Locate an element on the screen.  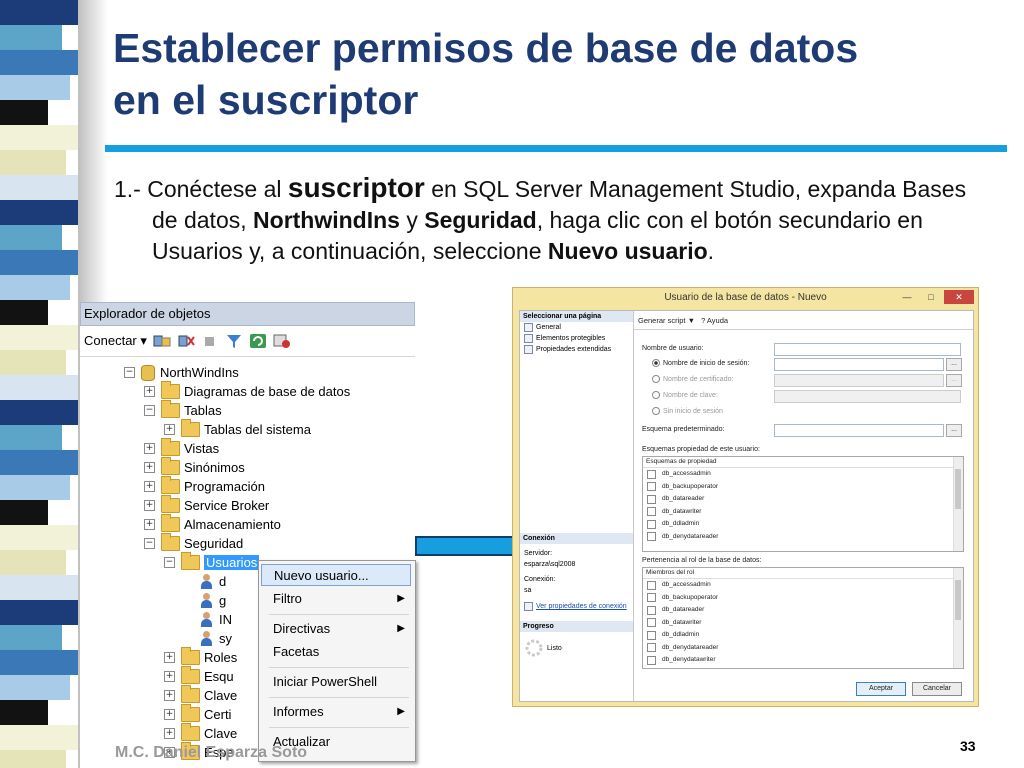
certificate-name-input is located at coordinates (859, 380).